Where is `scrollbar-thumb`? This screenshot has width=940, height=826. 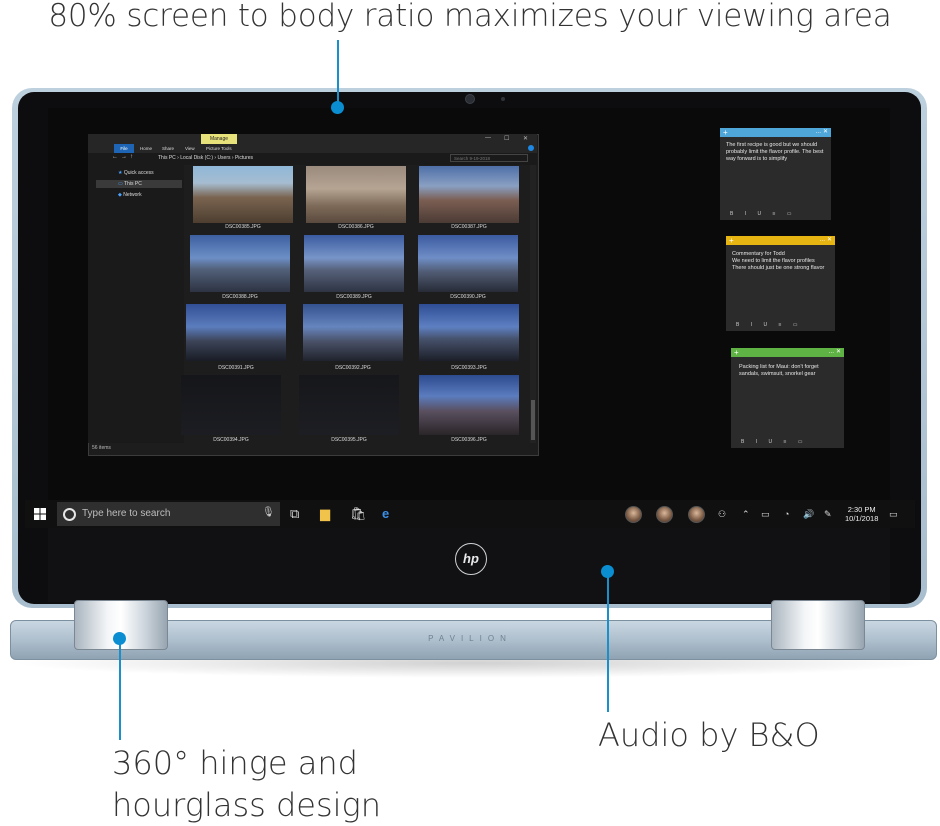
scrollbar-thumb is located at coordinates (533, 420).